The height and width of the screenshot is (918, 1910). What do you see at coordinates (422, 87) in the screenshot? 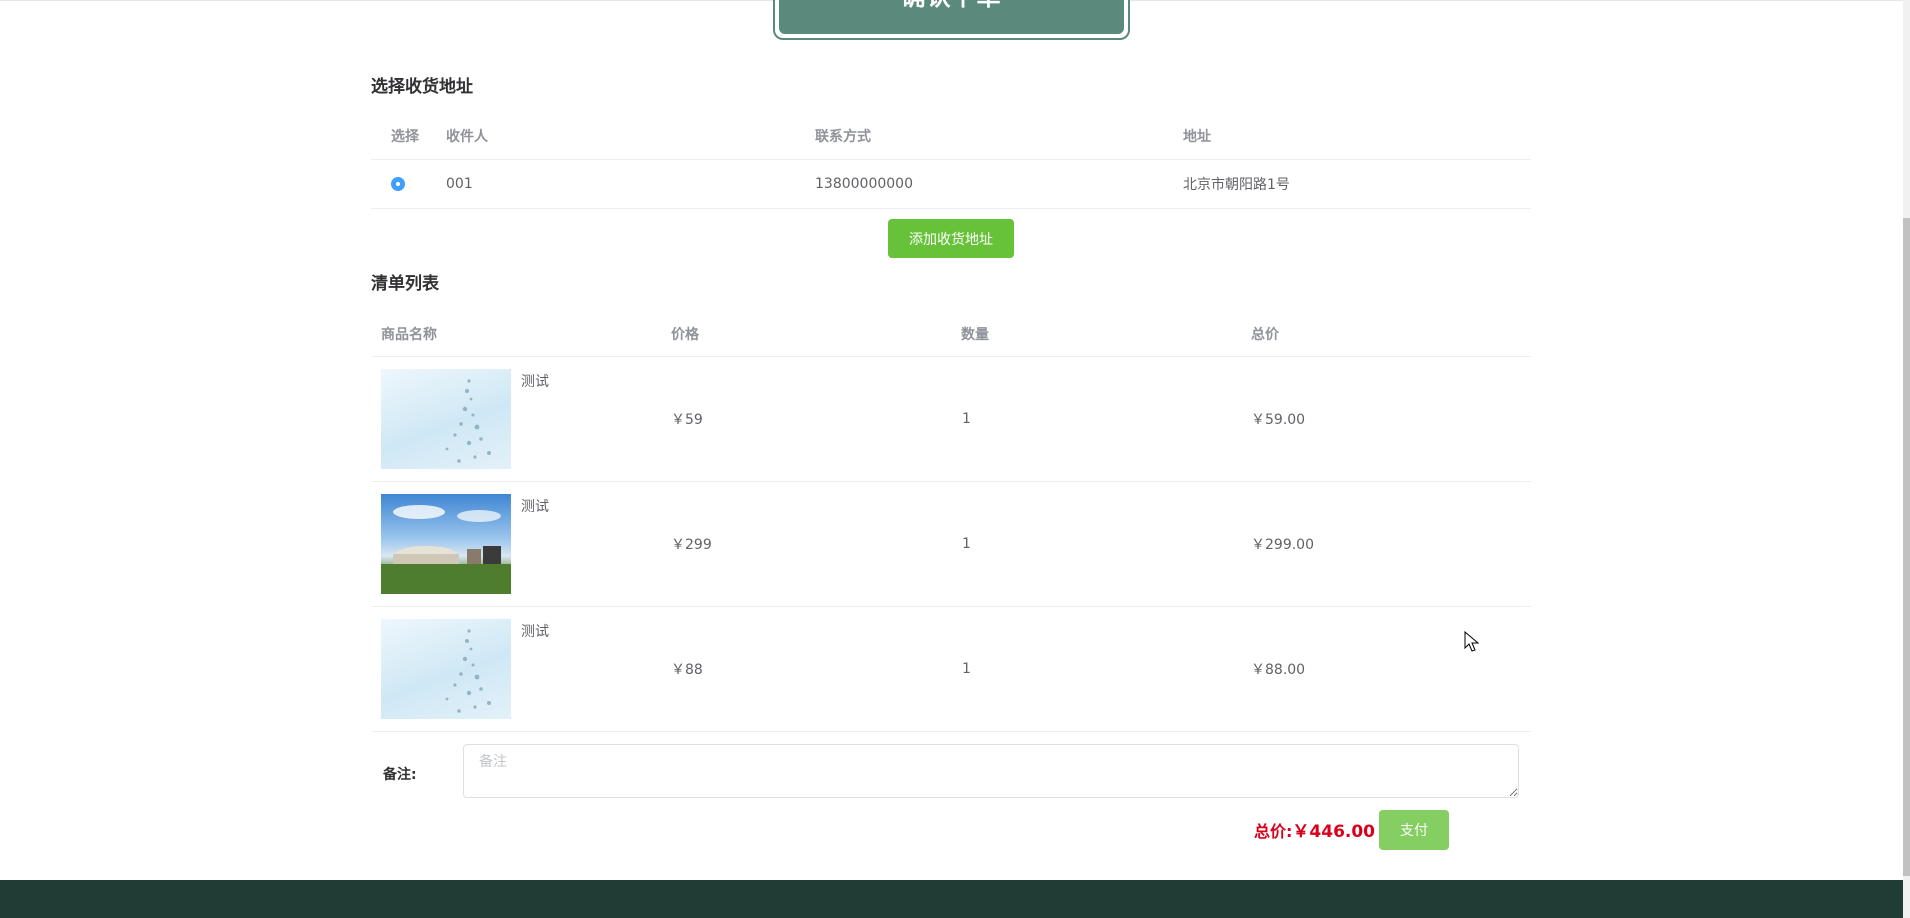
I see `address-section-title: 选择收货地址` at bounding box center [422, 87].